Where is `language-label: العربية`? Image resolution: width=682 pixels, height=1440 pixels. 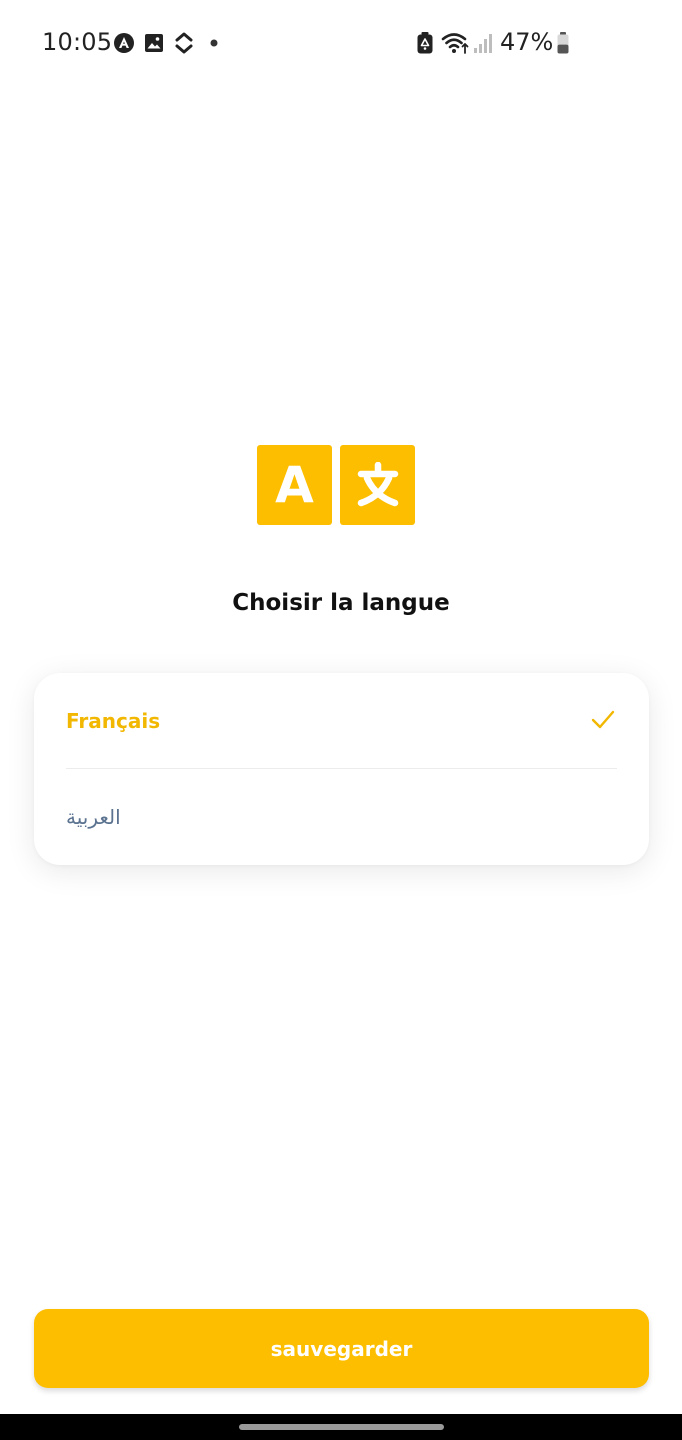 language-label: العربية is located at coordinates (93, 817).